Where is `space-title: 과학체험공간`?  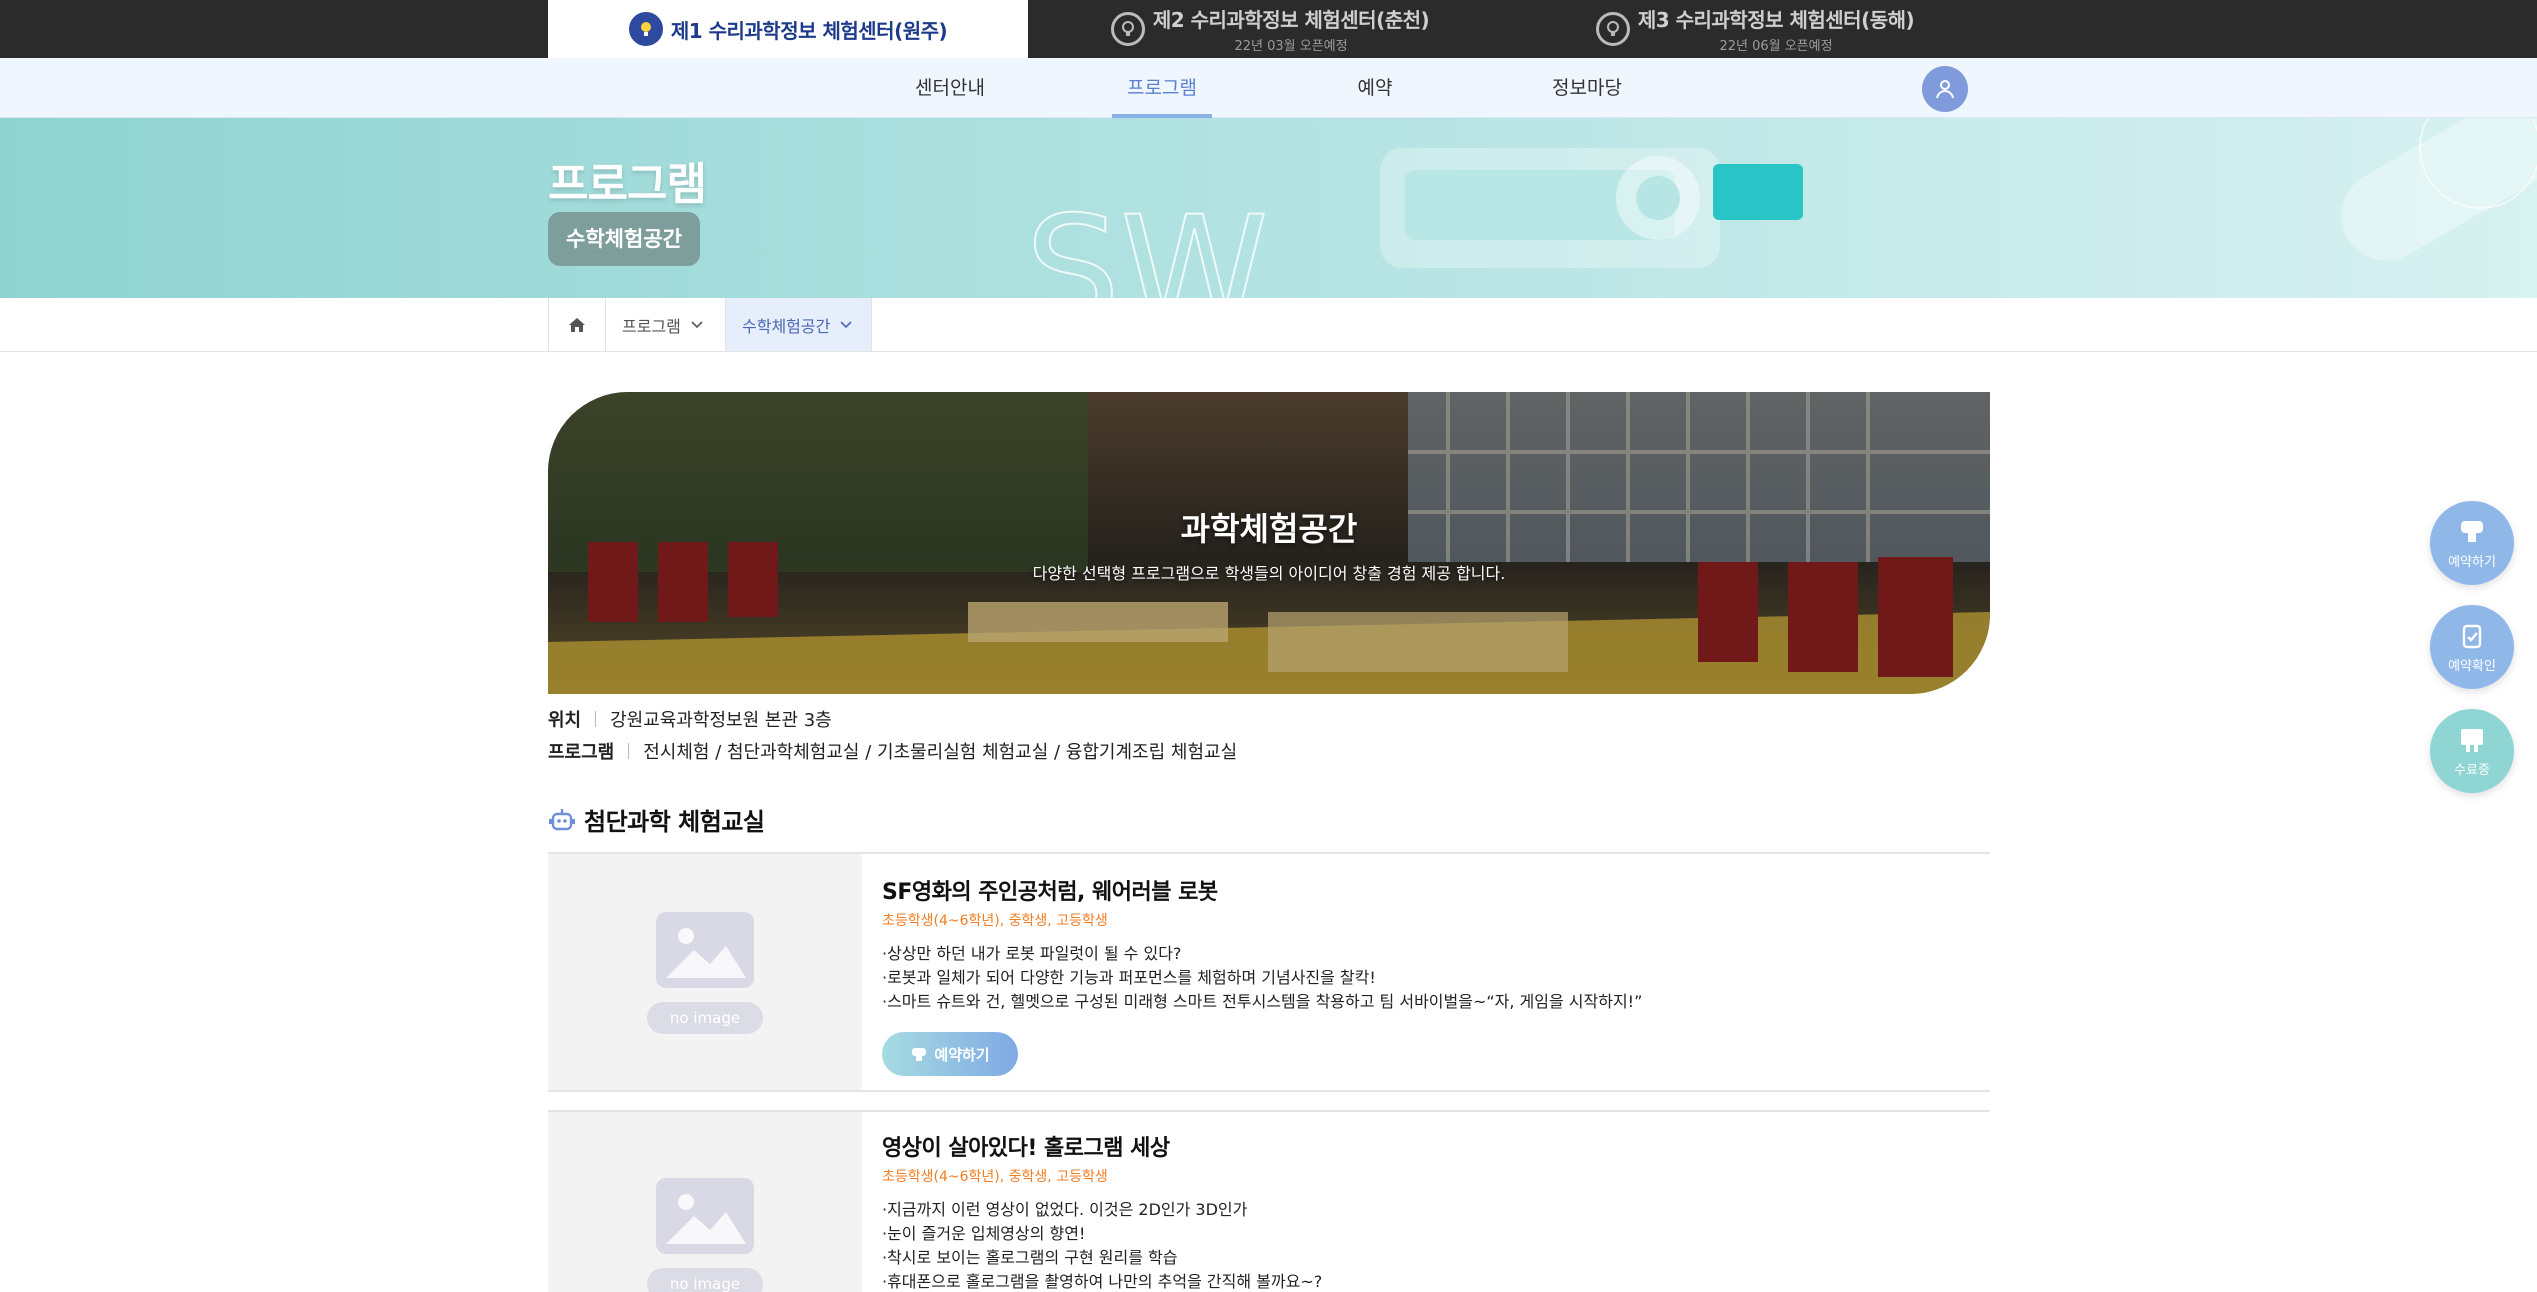 space-title: 과학체험공간 is located at coordinates (1269, 529).